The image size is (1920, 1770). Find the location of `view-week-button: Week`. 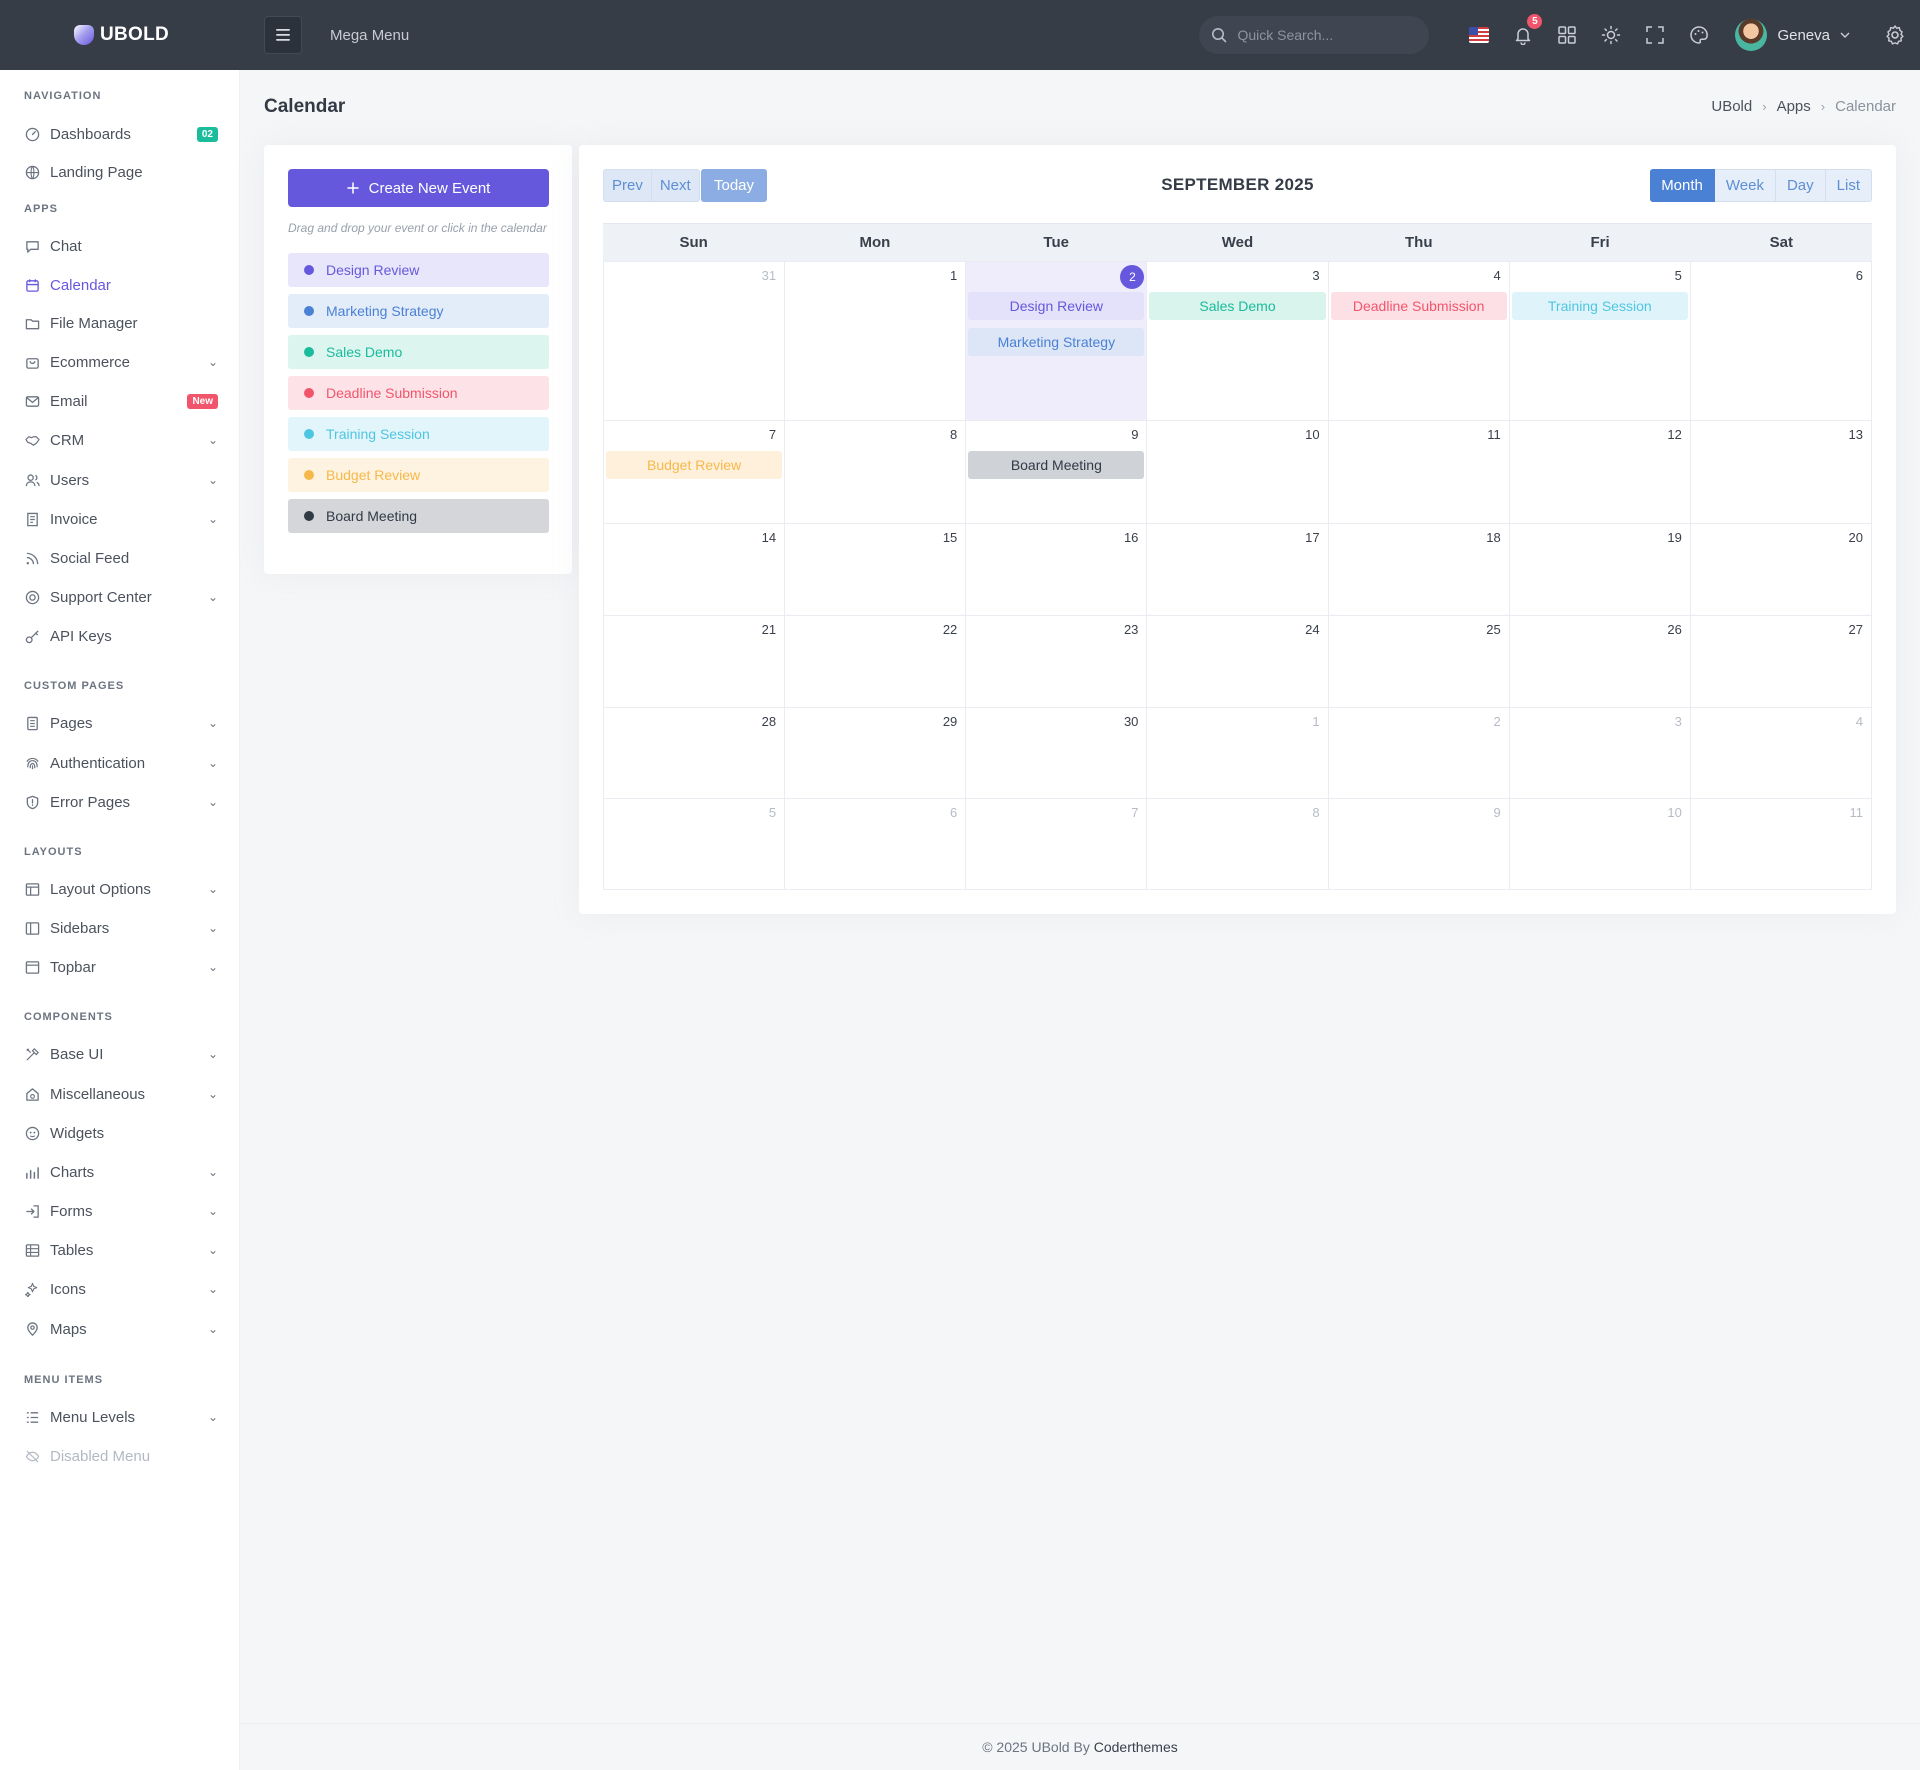

view-week-button: Week is located at coordinates (1745, 185).